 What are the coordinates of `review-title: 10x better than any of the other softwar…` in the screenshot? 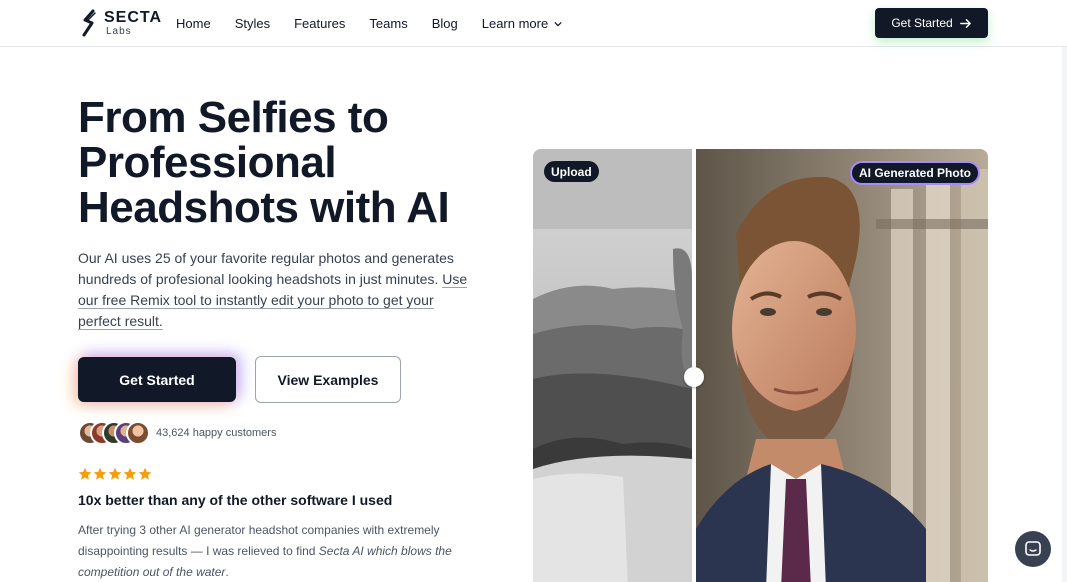 It's located at (235, 500).